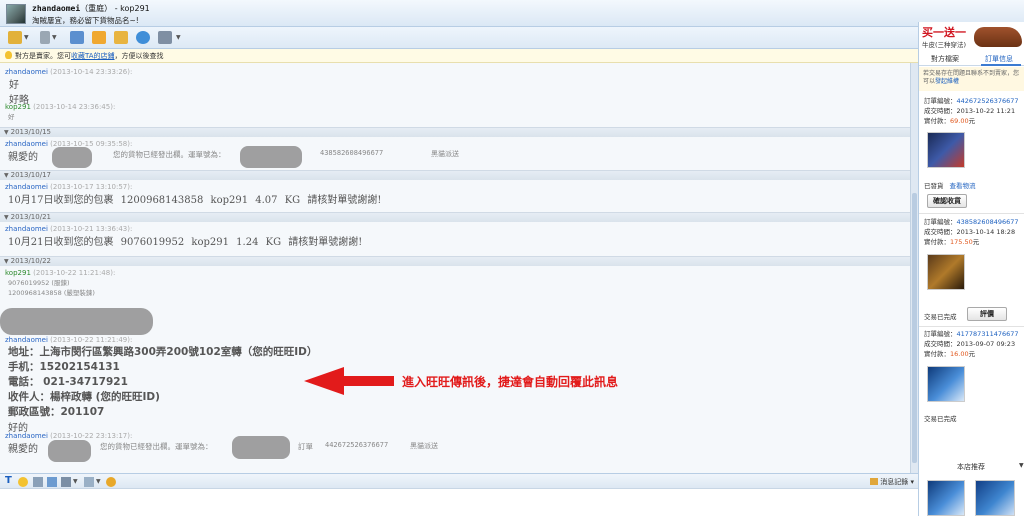 The height and width of the screenshot is (516, 1024). I want to click on history-icon, so click(874, 481).